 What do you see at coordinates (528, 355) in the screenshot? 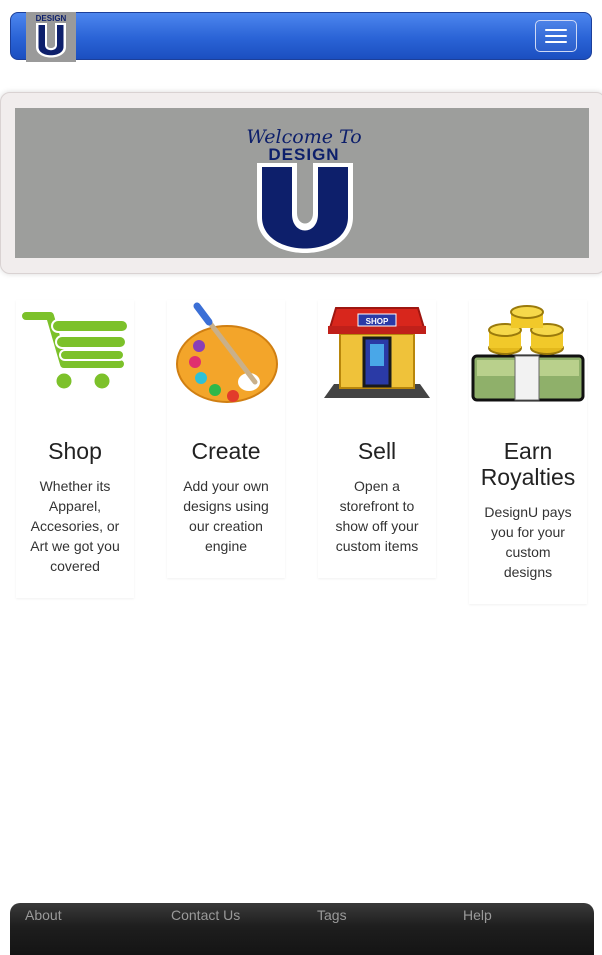
I see `money-stack-icon` at bounding box center [528, 355].